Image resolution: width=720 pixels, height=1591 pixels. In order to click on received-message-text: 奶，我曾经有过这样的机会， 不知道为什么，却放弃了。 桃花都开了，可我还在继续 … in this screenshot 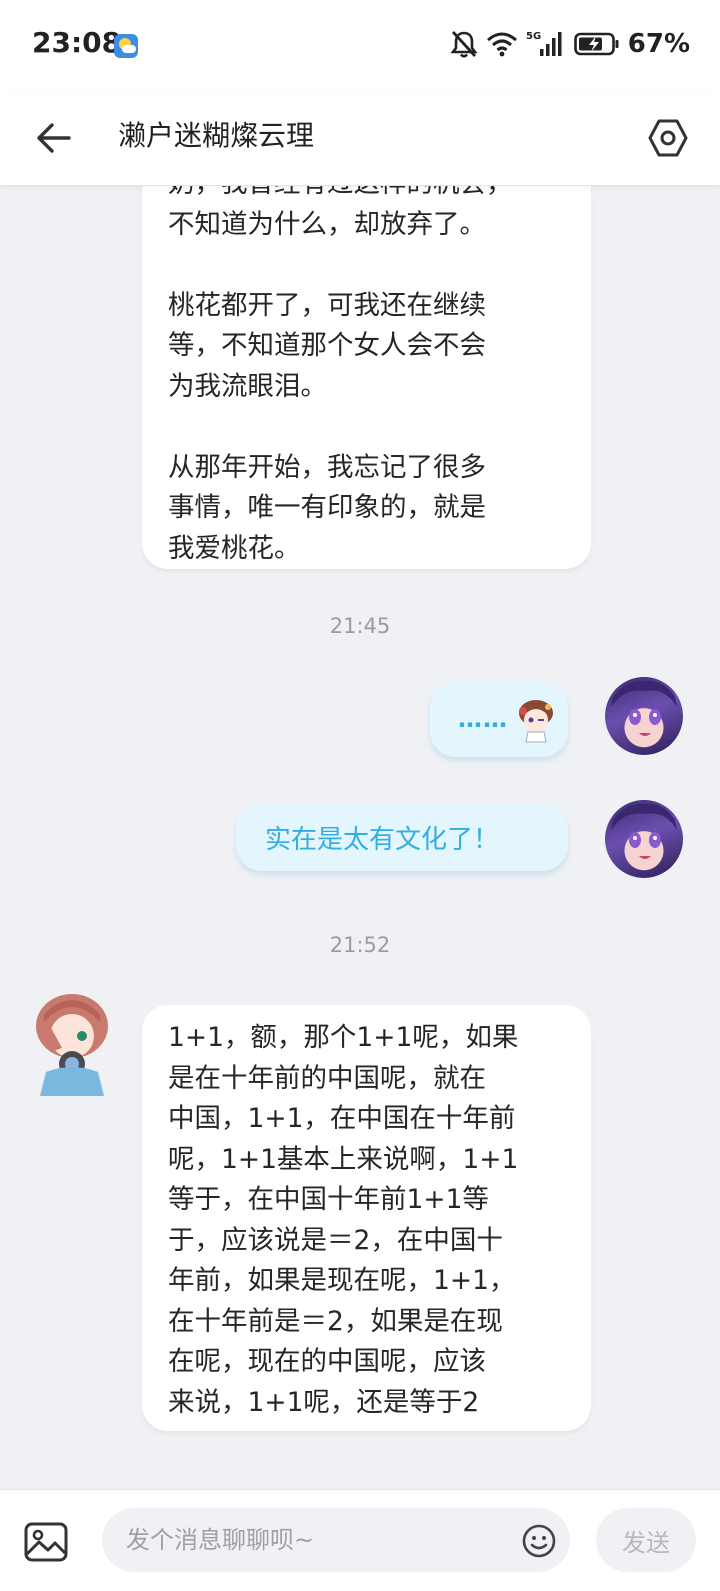, I will do `click(340, 375)`.